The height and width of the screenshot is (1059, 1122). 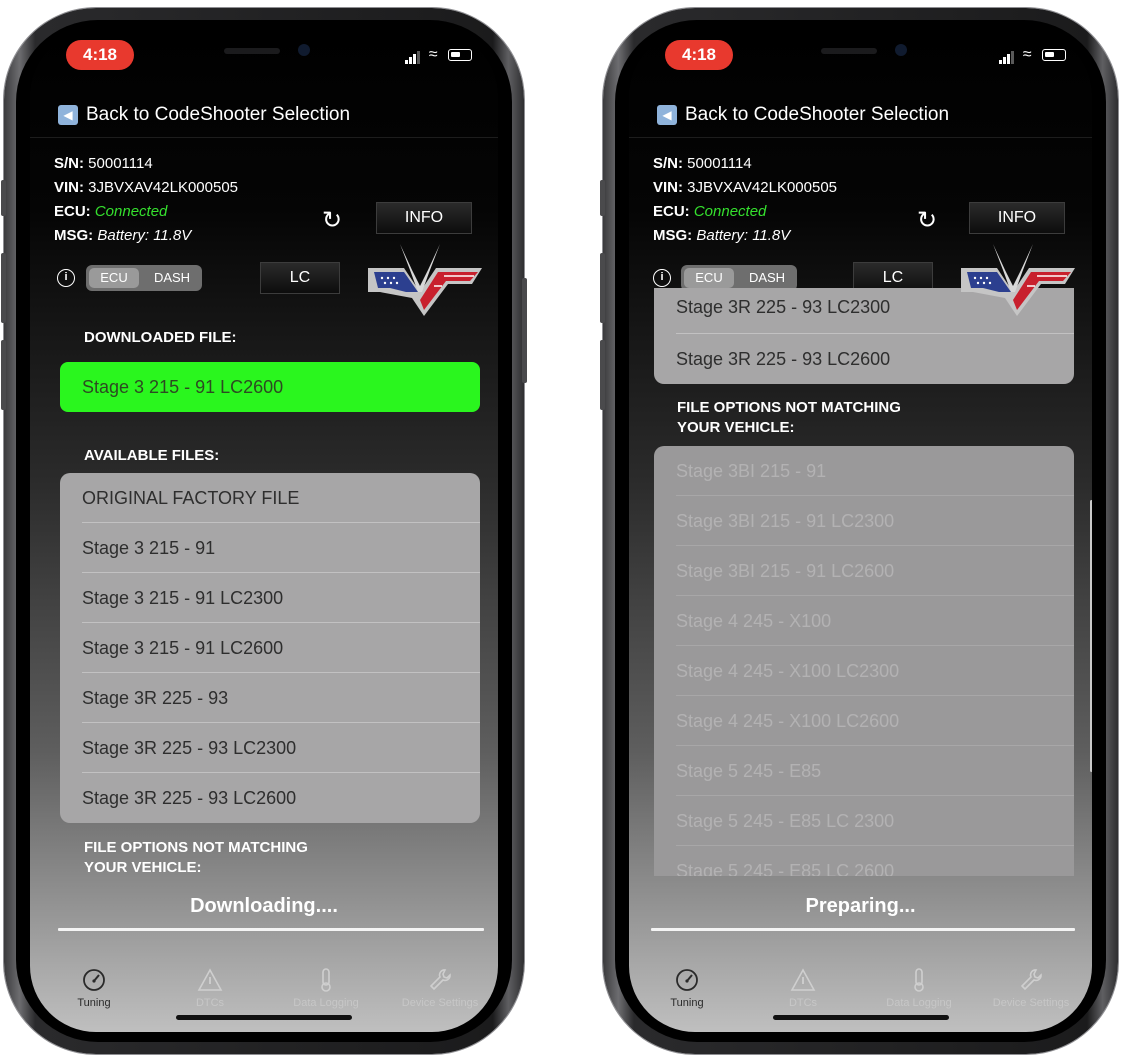 I want to click on lc-button: LC, so click(x=300, y=278).